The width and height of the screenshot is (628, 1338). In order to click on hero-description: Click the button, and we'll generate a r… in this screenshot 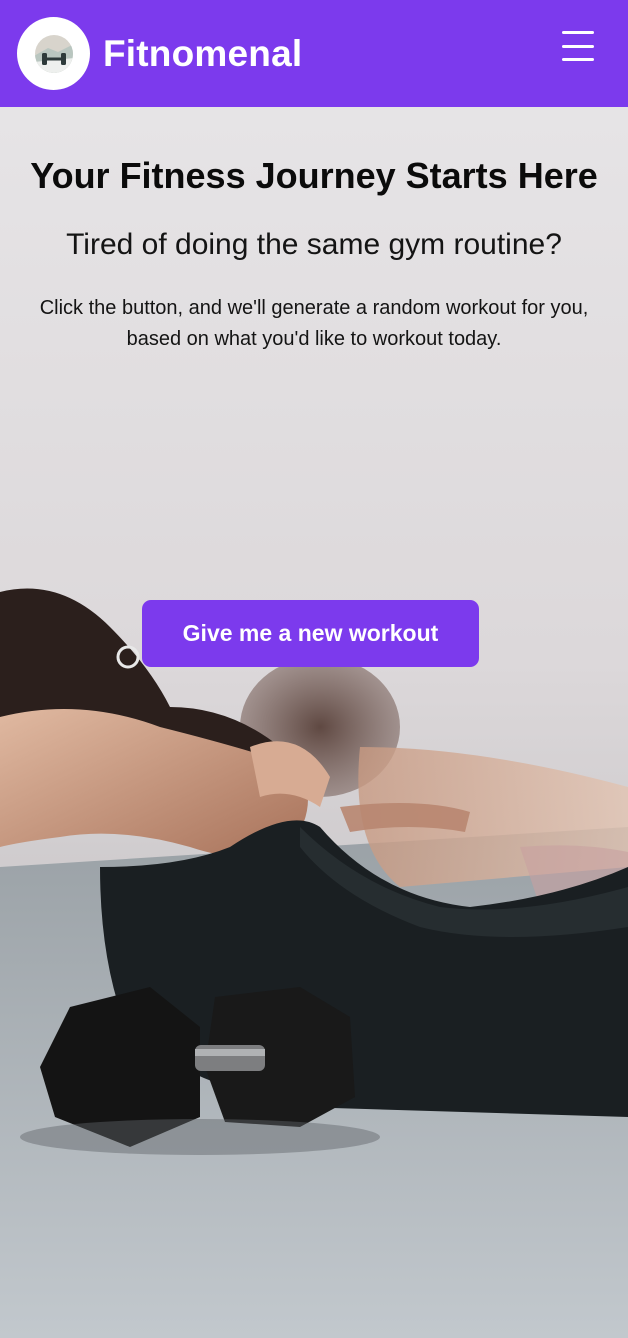, I will do `click(314, 324)`.